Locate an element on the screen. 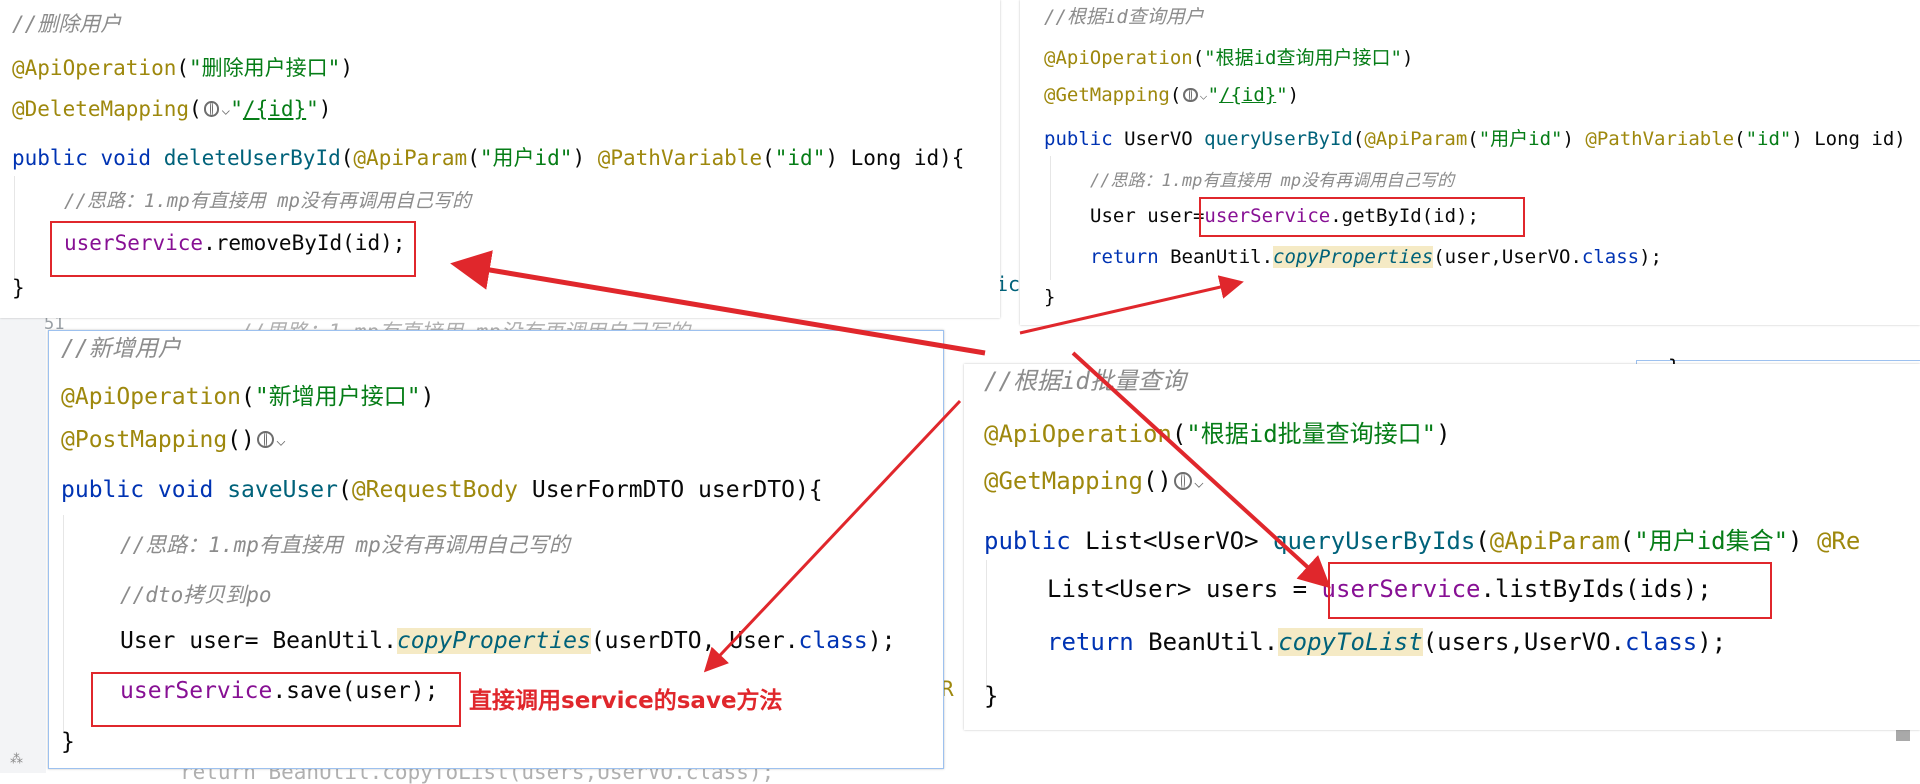 This screenshot has width=1920, height=784. method-name: saveUser is located at coordinates (282, 490).